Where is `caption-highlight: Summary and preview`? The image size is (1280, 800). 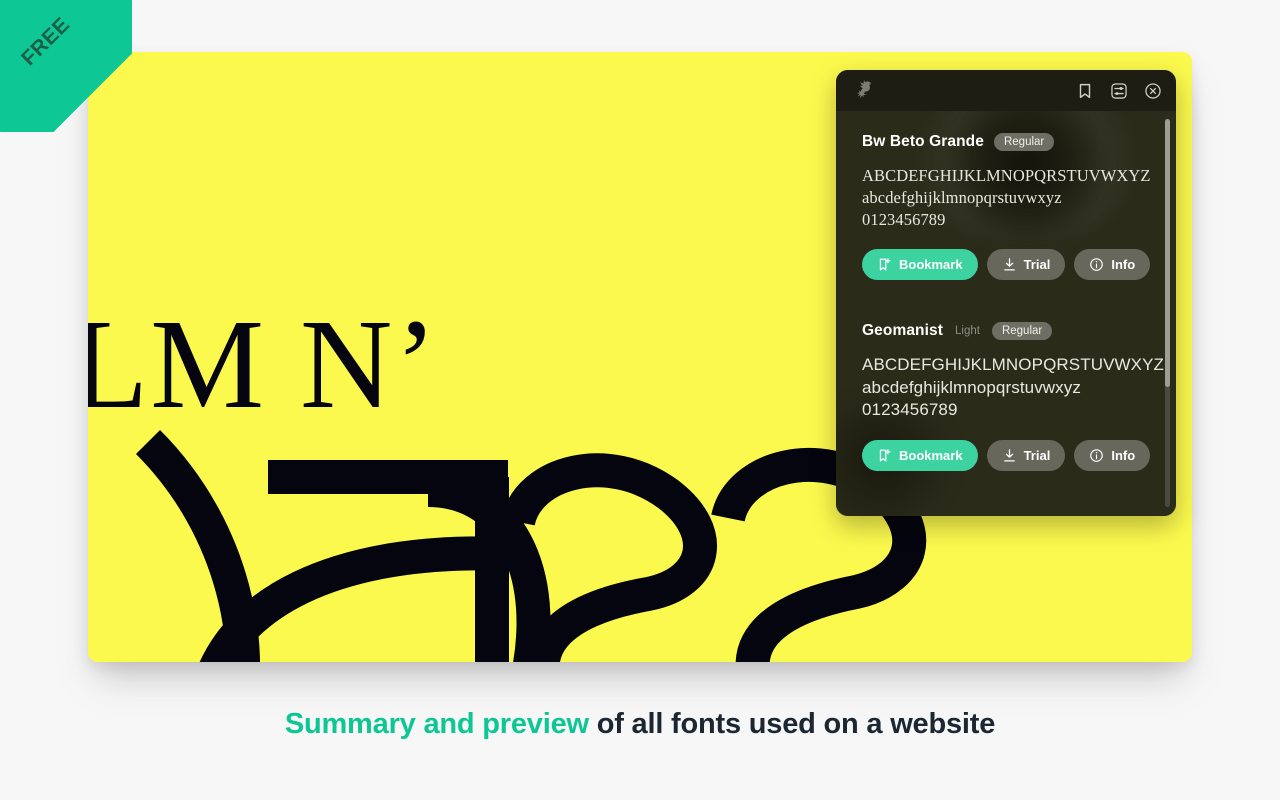 caption-highlight: Summary and preview is located at coordinates (436, 724).